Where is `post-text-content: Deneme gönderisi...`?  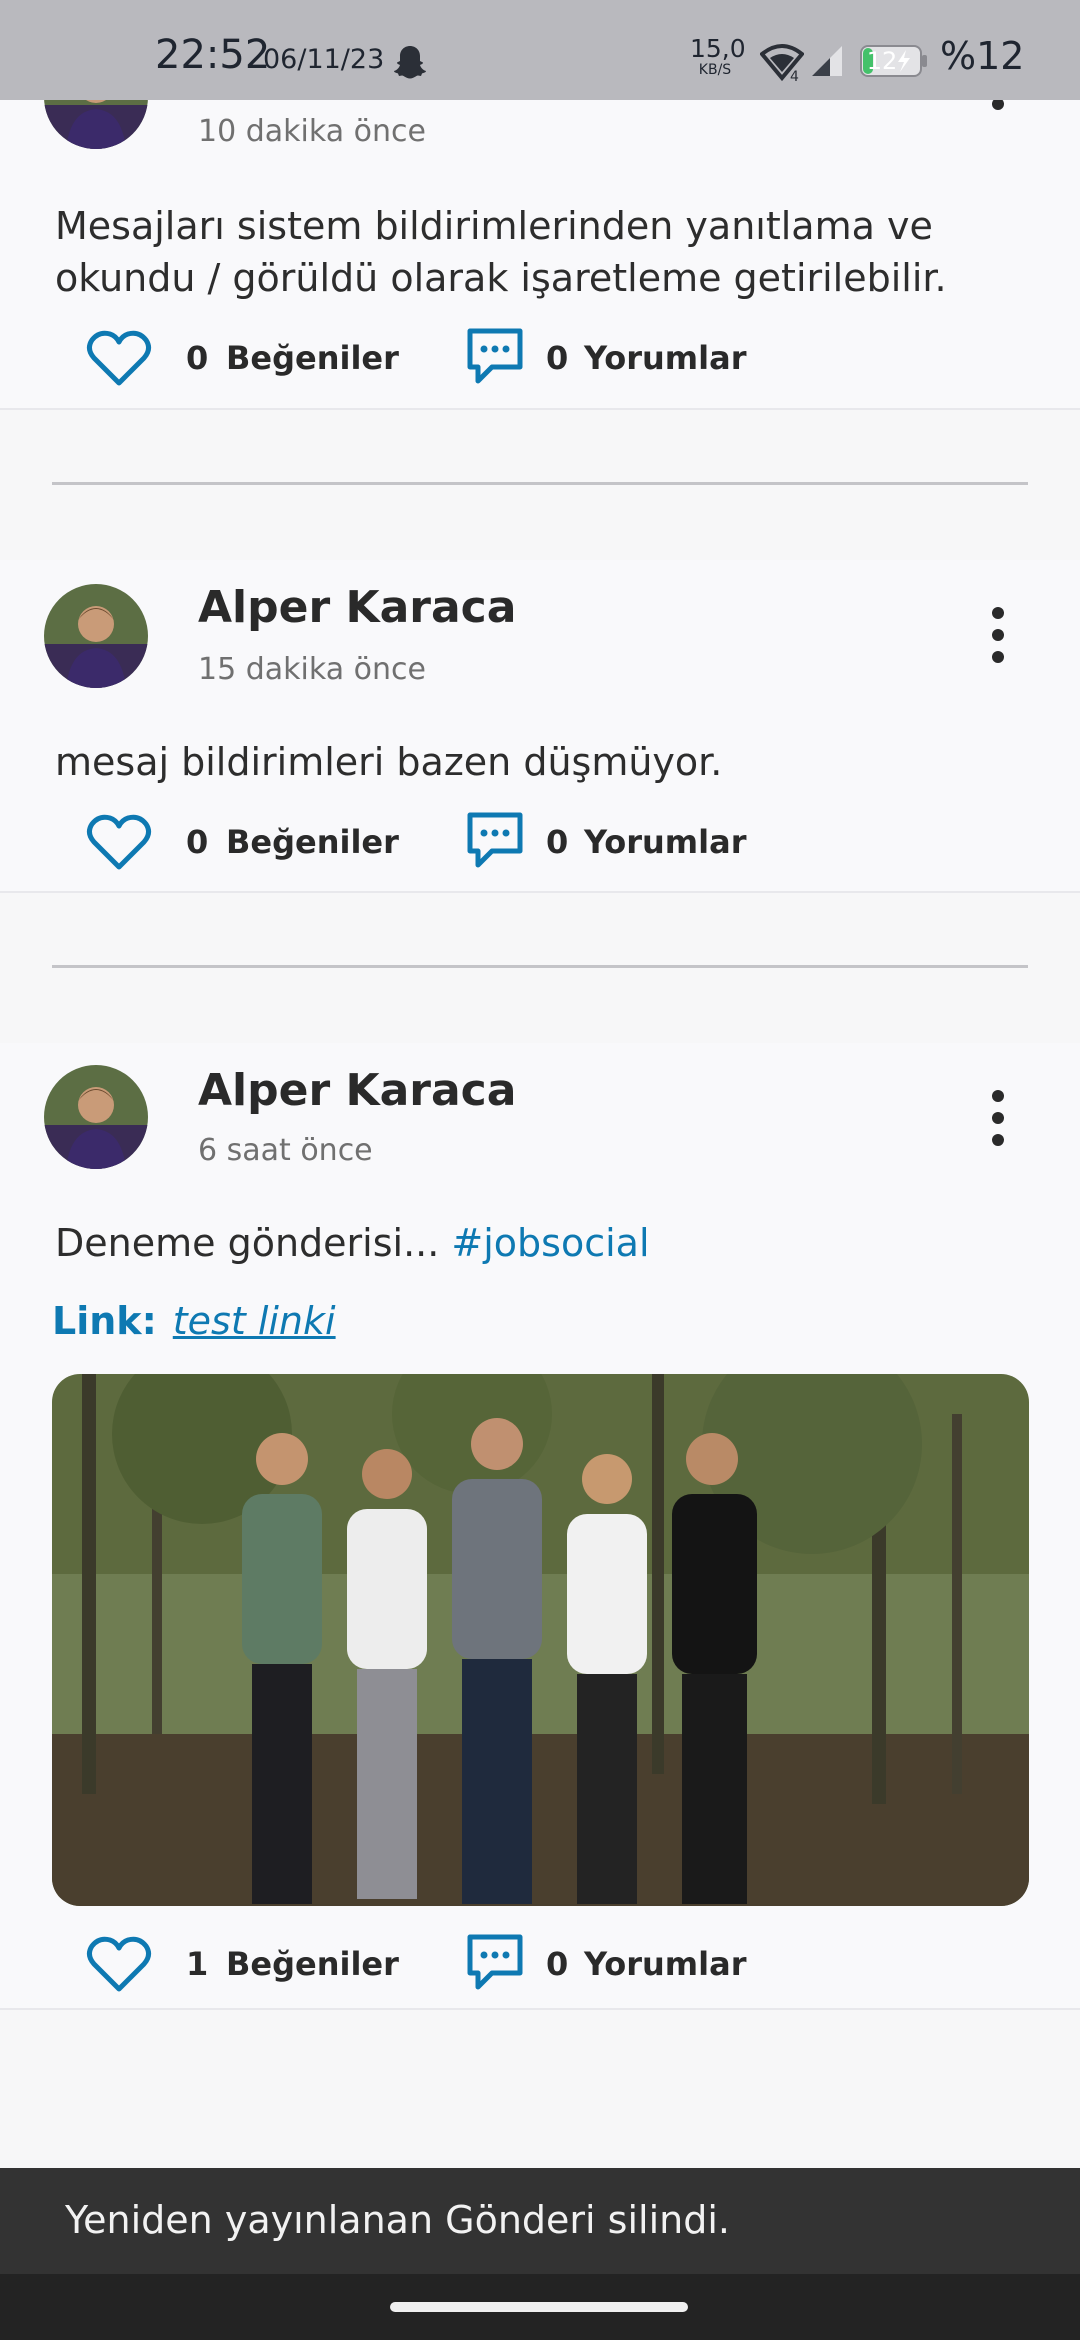
post-text-content: Deneme gönderisi... is located at coordinates (253, 1243).